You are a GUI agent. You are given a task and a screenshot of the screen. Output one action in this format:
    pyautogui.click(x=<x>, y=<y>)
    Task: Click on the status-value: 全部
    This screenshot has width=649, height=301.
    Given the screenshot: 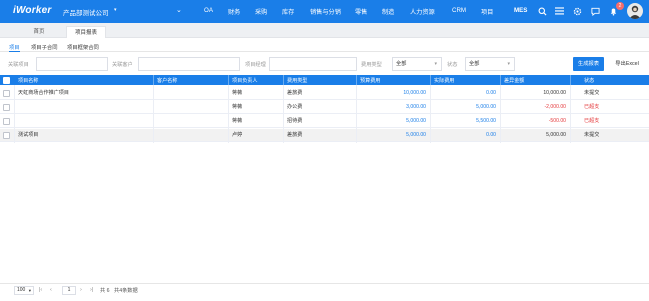 What is the action you would take?
    pyautogui.click(x=474, y=64)
    